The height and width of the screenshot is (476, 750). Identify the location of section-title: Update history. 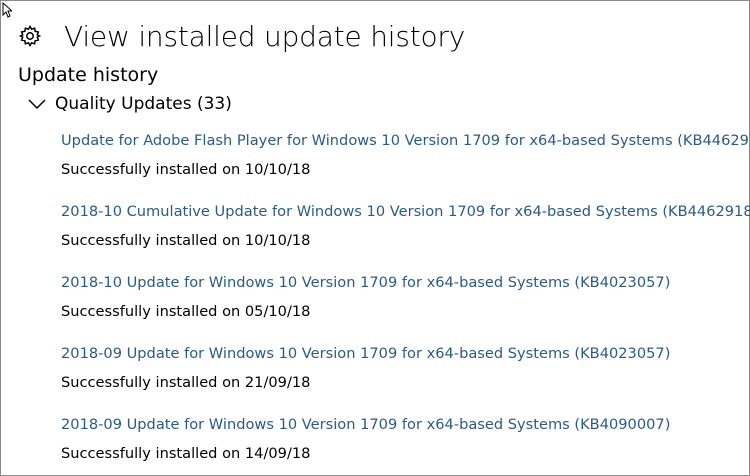
(88, 75).